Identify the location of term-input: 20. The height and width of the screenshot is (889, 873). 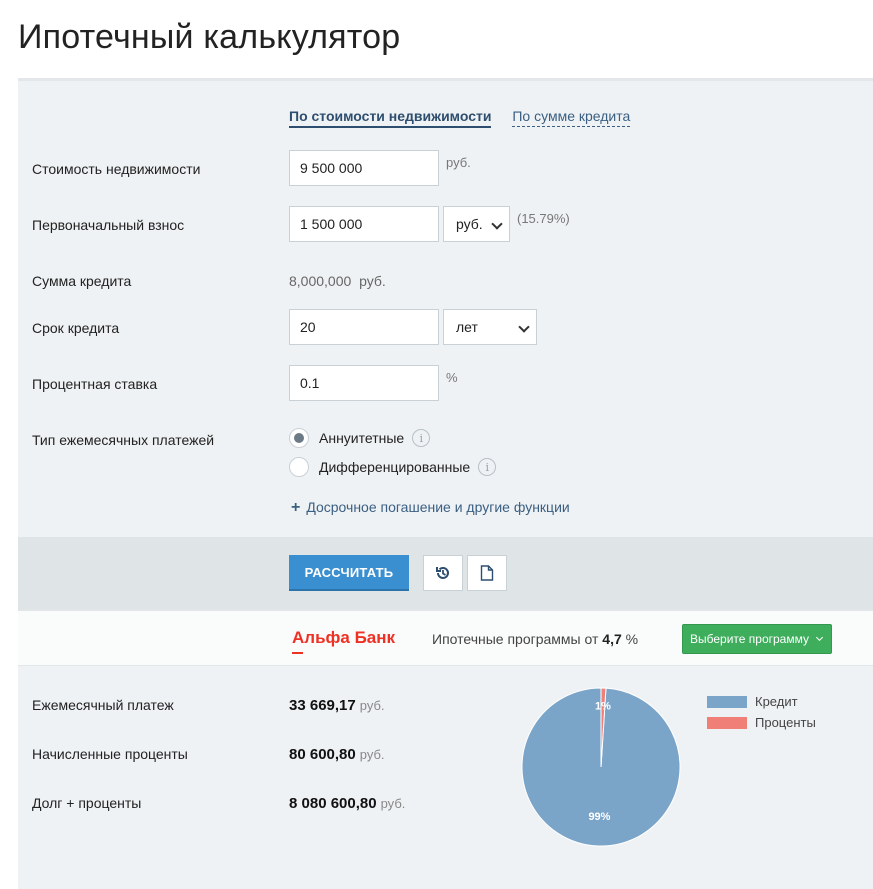
(364, 327).